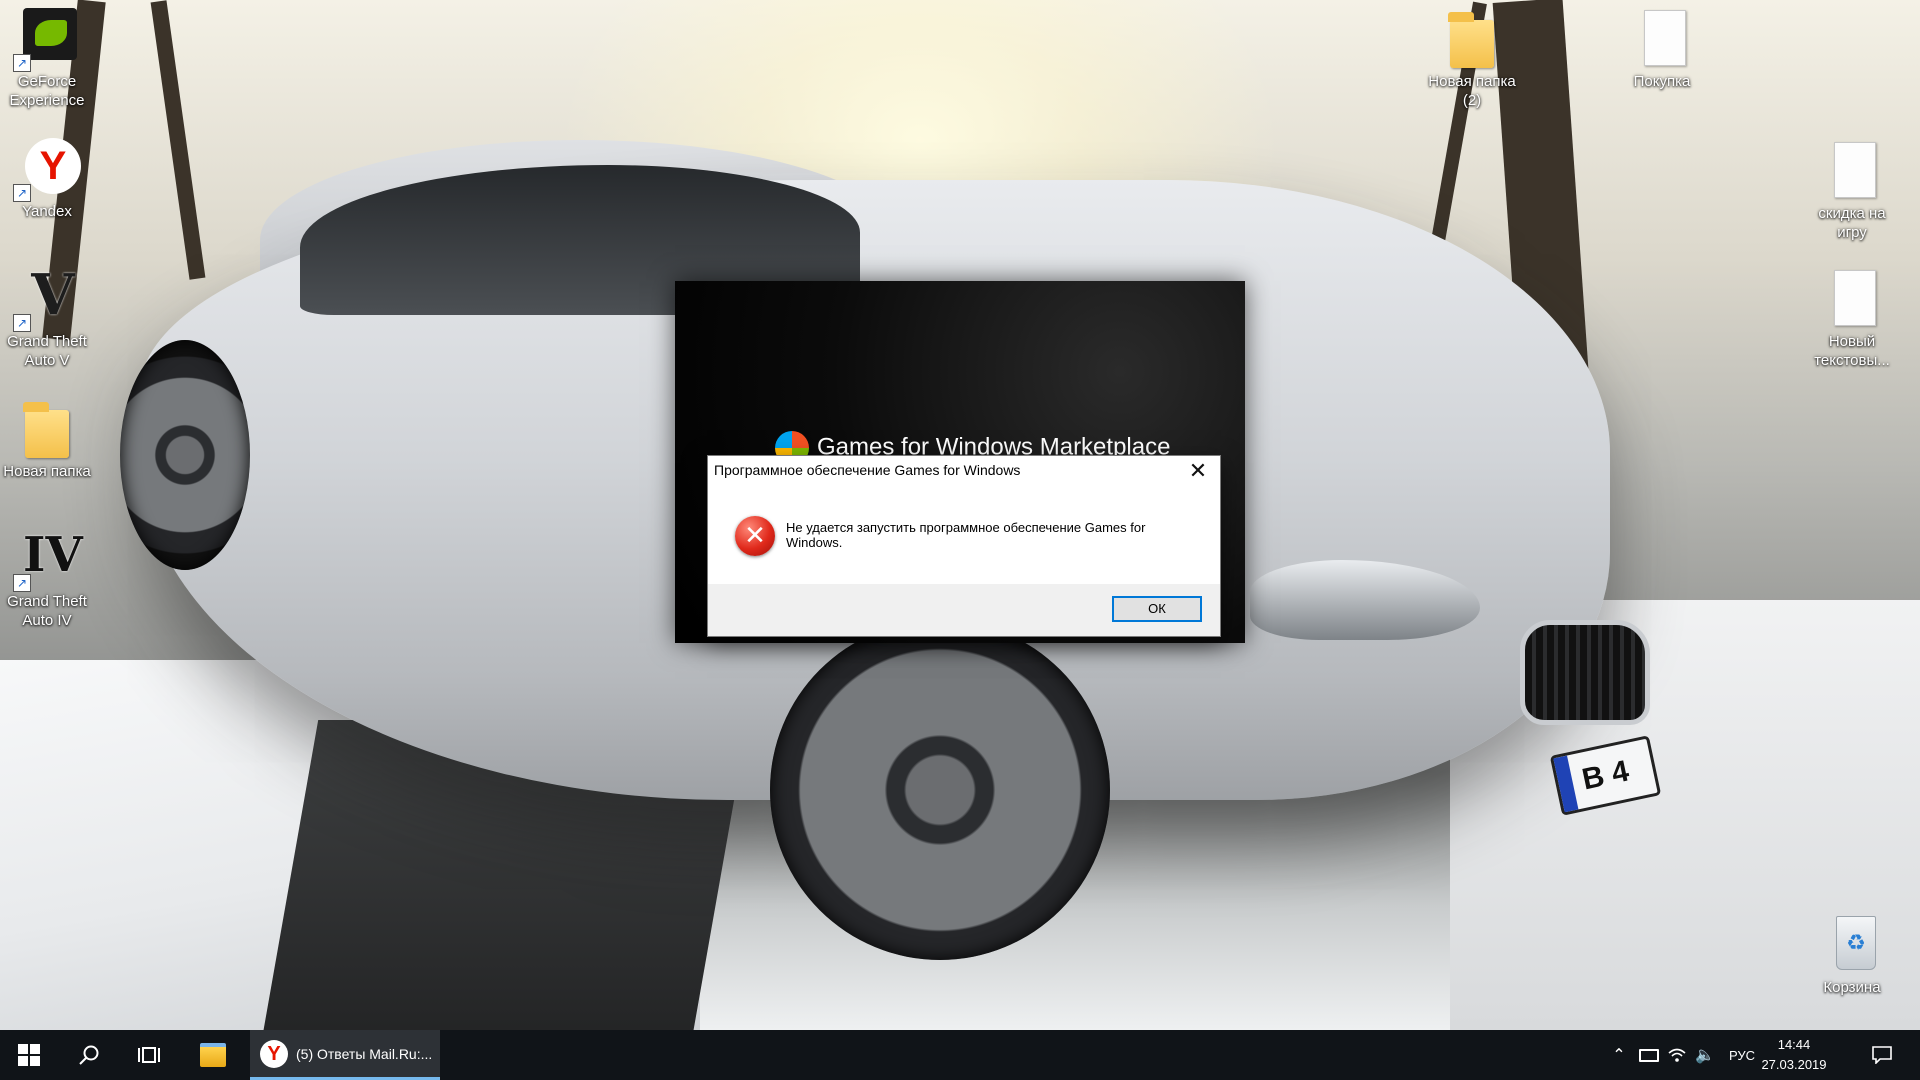 The height and width of the screenshot is (1080, 1920). Describe the element at coordinates (964, 610) in the screenshot. I see `dialog-footer: ОК` at that location.